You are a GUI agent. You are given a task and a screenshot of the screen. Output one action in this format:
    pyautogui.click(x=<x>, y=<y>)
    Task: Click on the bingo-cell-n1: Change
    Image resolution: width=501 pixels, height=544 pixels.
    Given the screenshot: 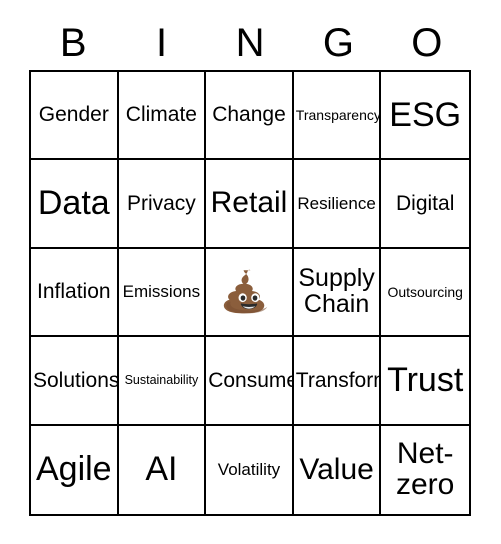 What is the action you would take?
    pyautogui.click(x=250, y=116)
    